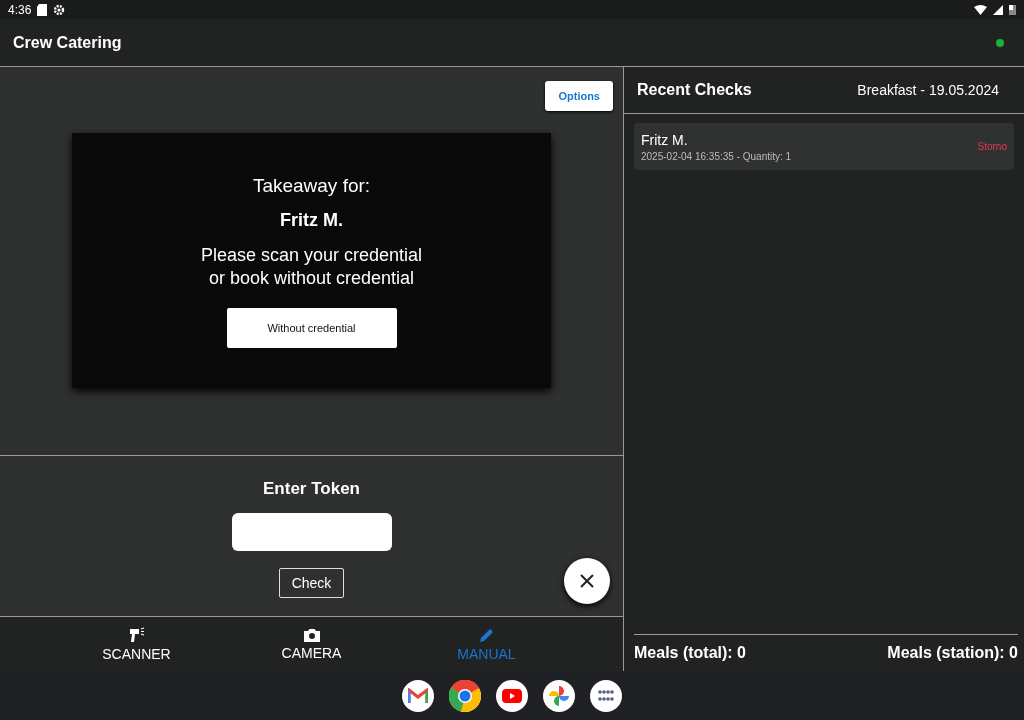  Describe the element at coordinates (824, 146) in the screenshot. I see `check-entry: Fritz M. 2025-02-04 16:35:35 - Quantity: 1 Storno` at that location.